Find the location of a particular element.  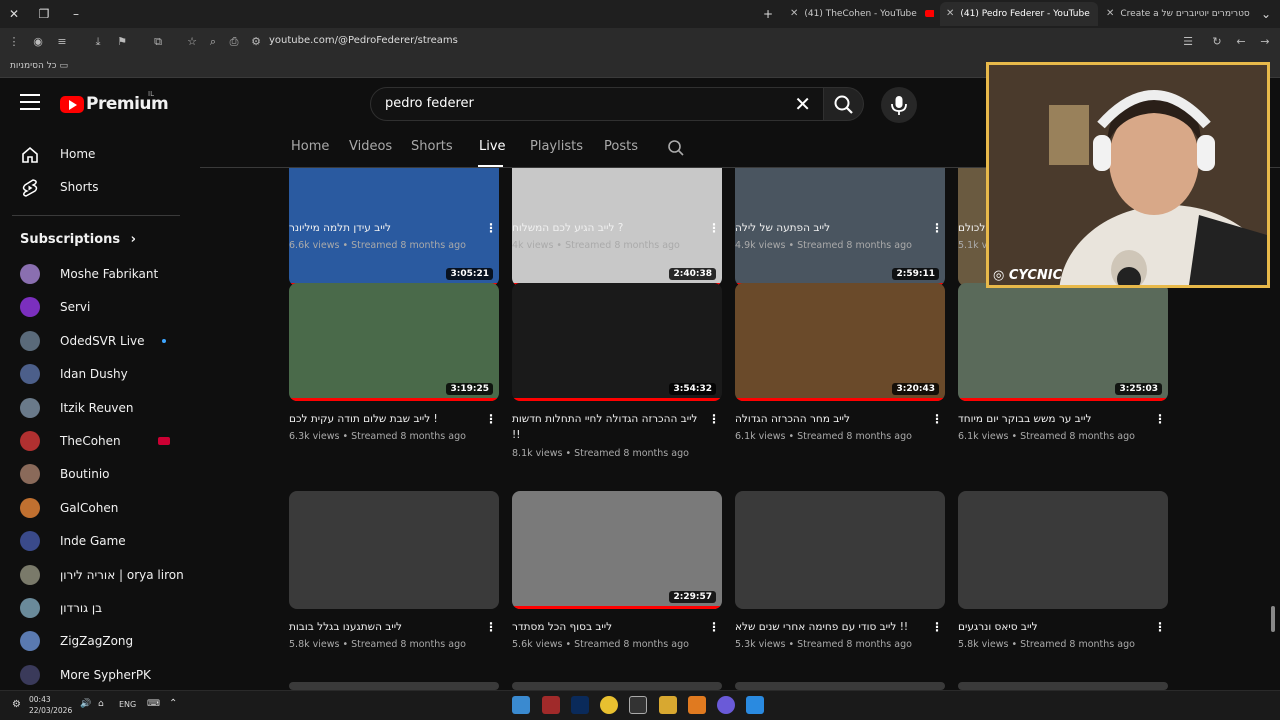

video-duration: 2:29:57 is located at coordinates (692, 597).